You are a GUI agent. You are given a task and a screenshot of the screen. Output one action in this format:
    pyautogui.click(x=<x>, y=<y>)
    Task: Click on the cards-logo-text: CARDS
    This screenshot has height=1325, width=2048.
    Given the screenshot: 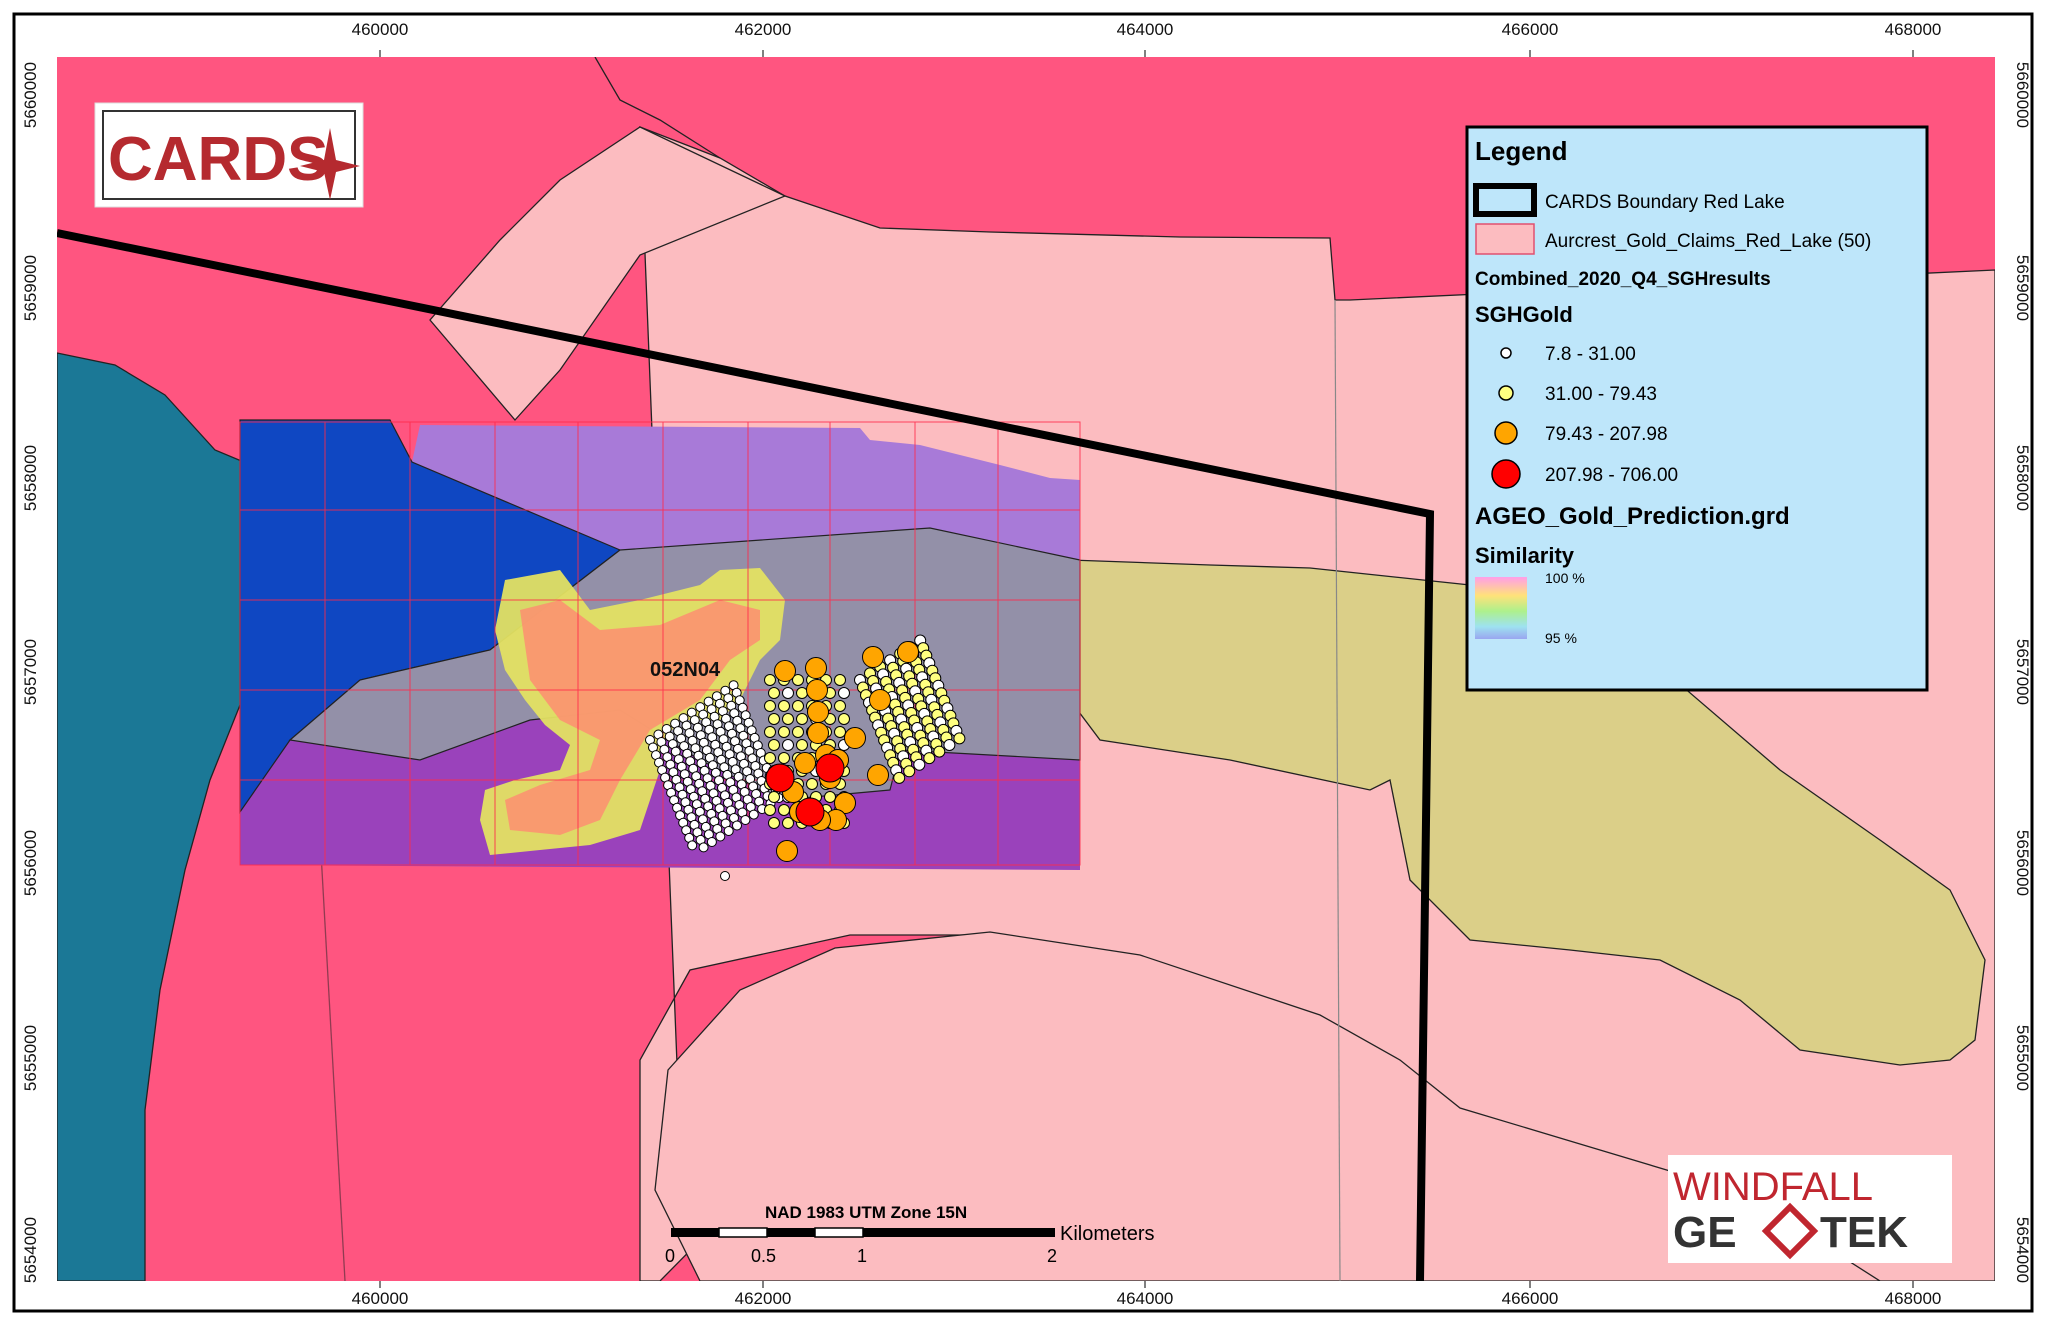 What is the action you would take?
    pyautogui.click(x=218, y=159)
    